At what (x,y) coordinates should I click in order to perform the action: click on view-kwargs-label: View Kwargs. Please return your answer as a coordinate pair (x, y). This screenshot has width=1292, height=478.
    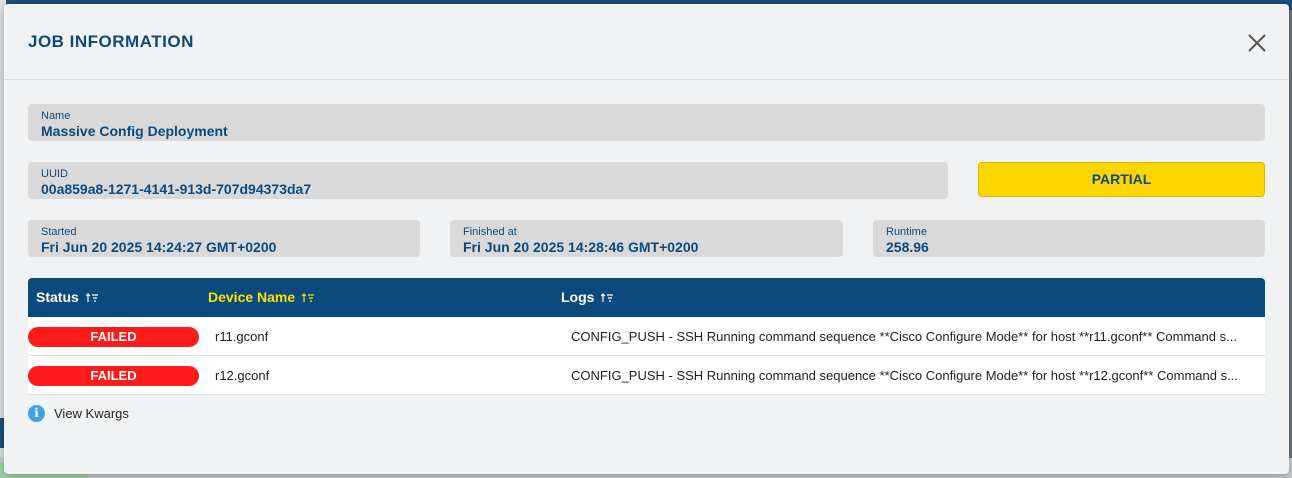
    Looking at the image, I should click on (91, 413).